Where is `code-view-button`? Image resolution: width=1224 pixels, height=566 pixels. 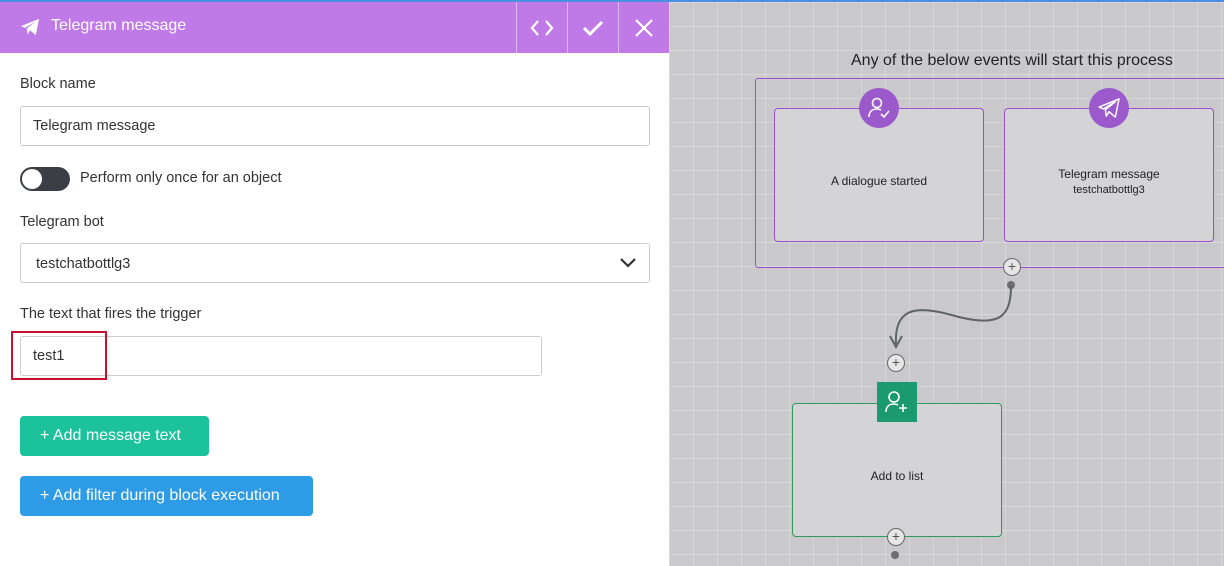
code-view-button is located at coordinates (541, 27).